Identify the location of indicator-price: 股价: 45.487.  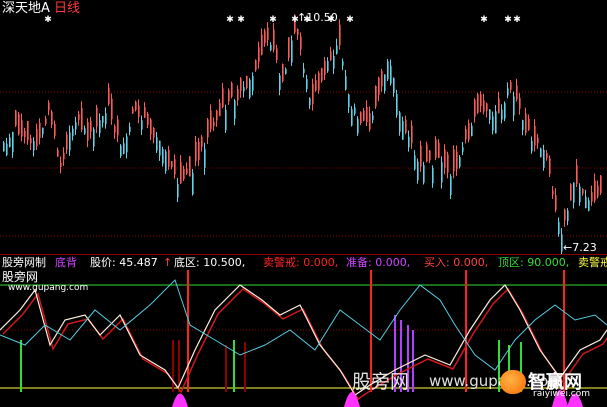
(124, 262).